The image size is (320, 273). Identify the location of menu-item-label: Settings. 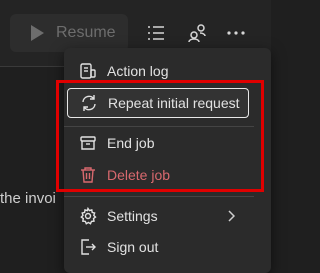
(132, 216).